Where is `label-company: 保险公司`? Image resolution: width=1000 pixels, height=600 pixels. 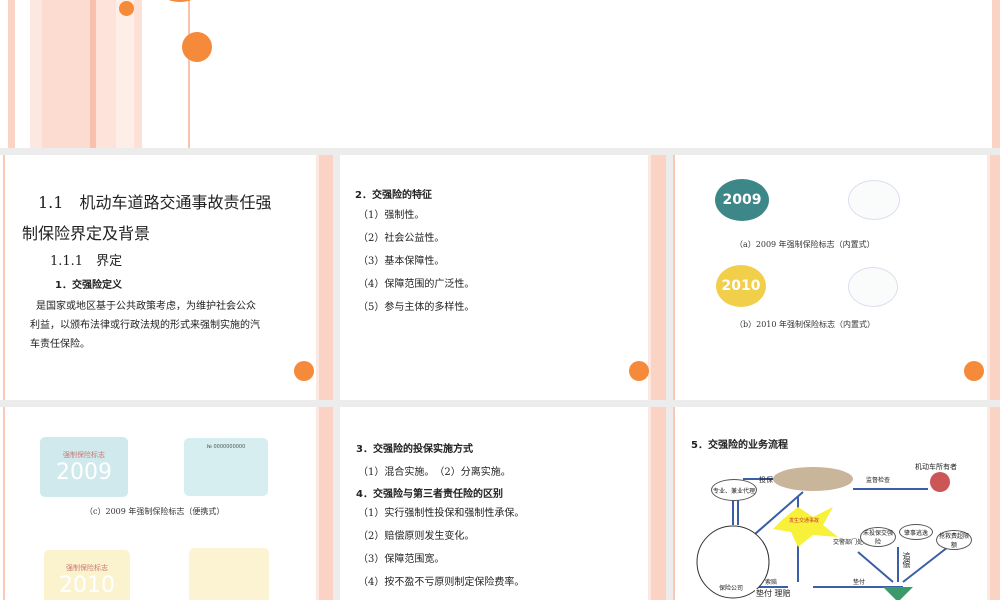
label-company: 保险公司 is located at coordinates (731, 588).